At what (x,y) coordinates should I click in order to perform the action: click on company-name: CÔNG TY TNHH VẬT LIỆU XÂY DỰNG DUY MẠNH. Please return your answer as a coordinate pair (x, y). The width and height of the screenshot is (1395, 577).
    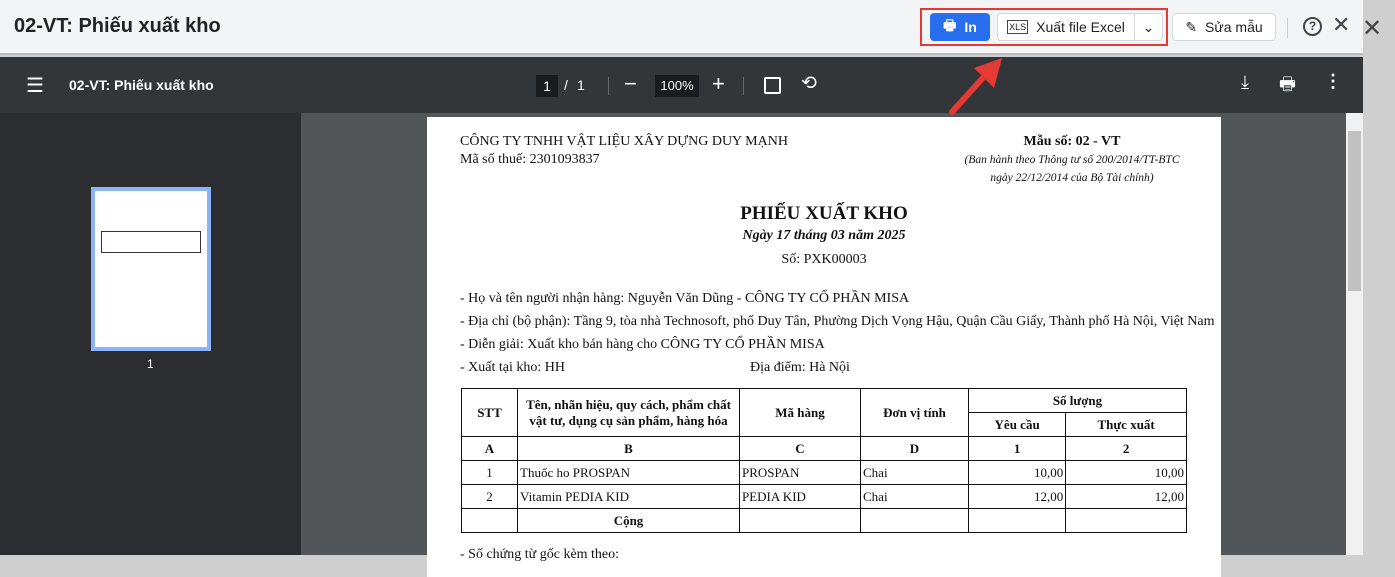
    Looking at the image, I should click on (624, 141).